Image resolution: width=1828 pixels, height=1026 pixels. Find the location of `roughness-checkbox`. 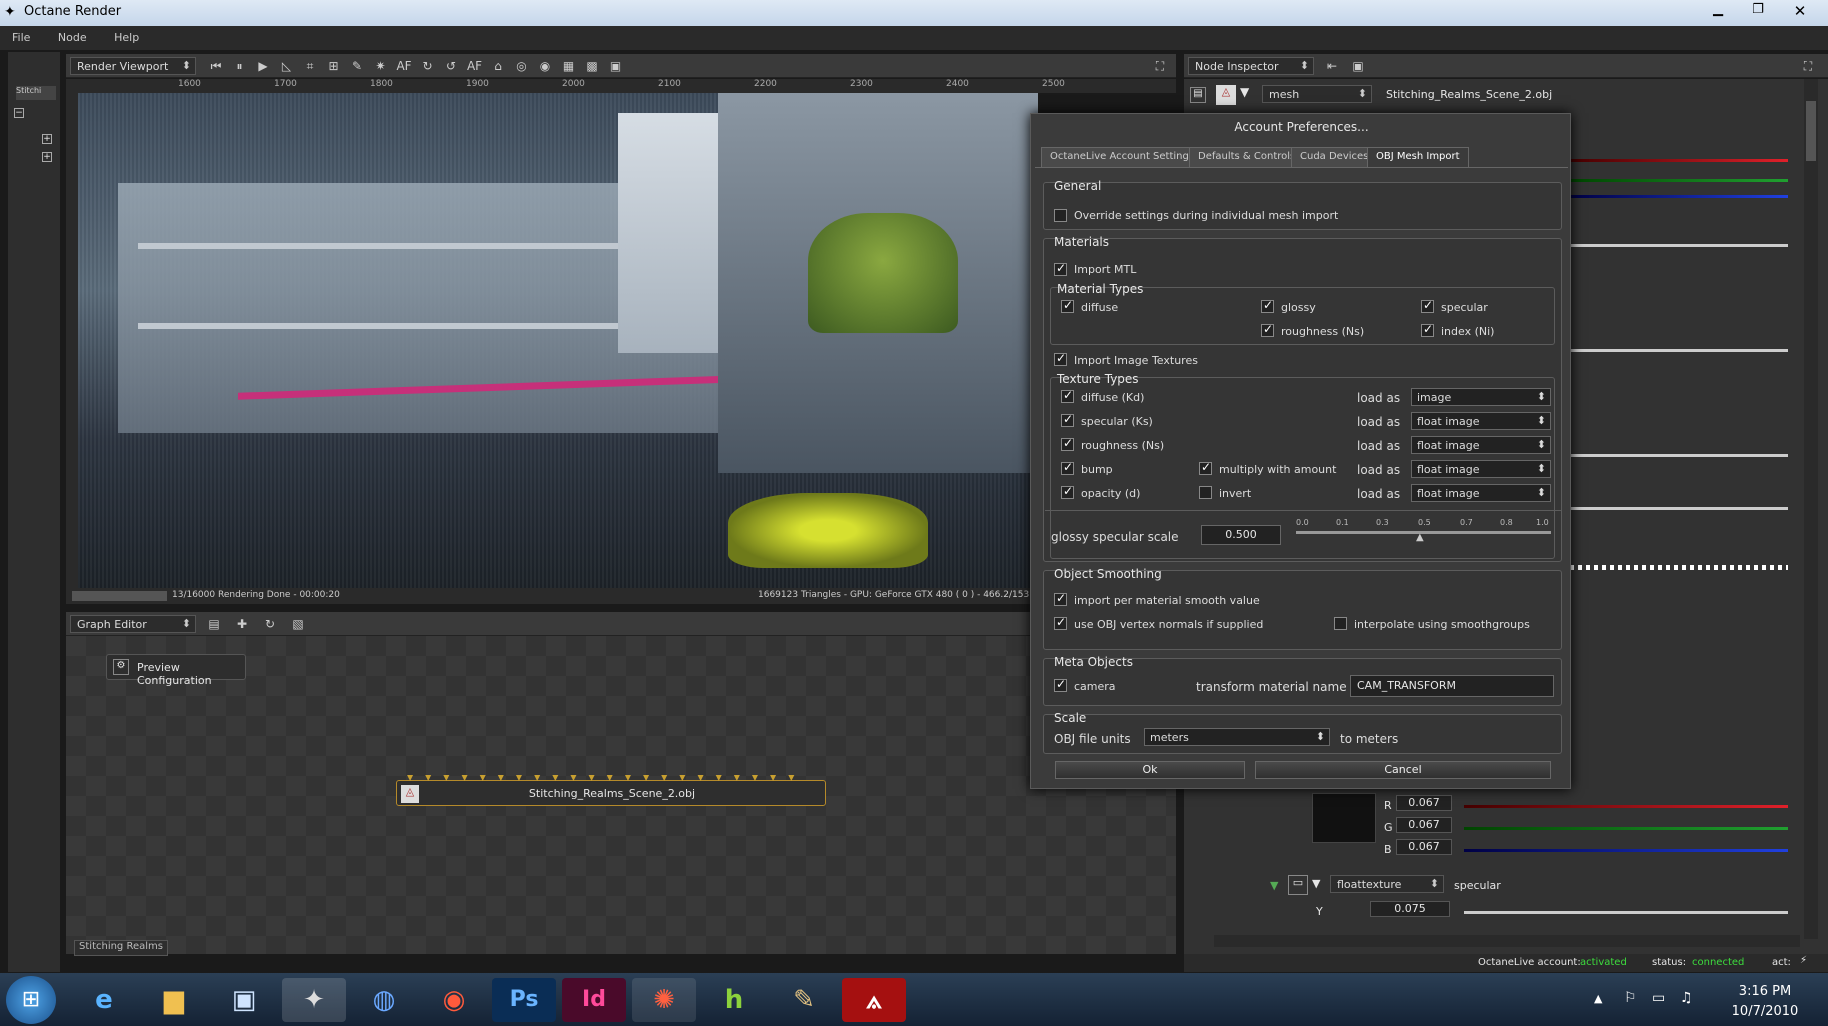

roughness-checkbox is located at coordinates (1267, 329).